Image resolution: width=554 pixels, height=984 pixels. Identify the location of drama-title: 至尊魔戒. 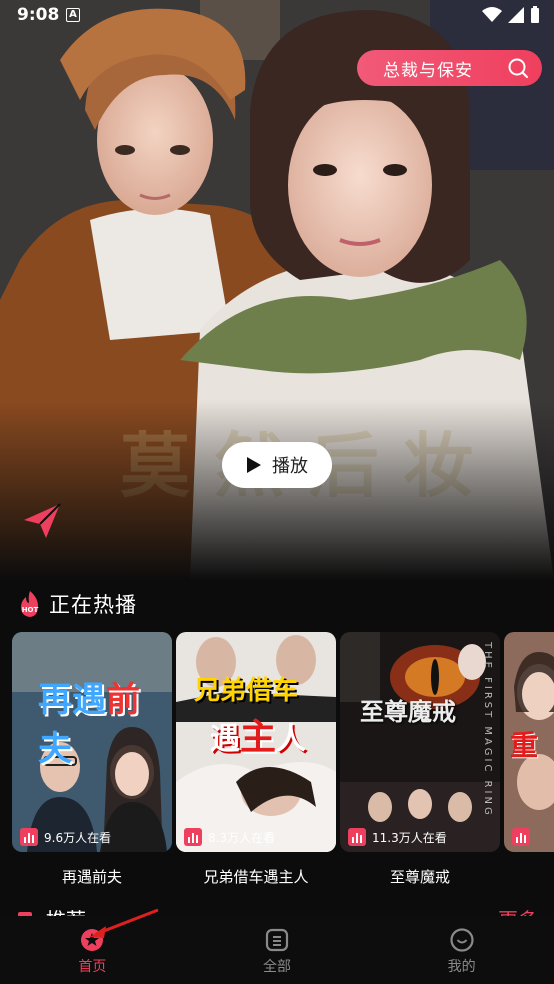
(419, 877).